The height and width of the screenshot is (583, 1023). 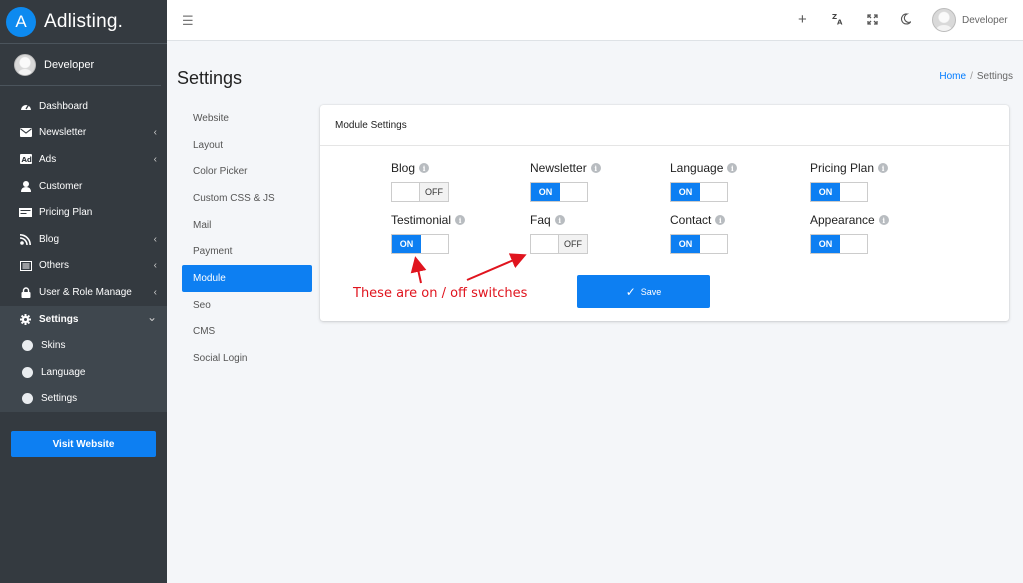 I want to click on settings-menu-layout: Layout, so click(x=247, y=145).